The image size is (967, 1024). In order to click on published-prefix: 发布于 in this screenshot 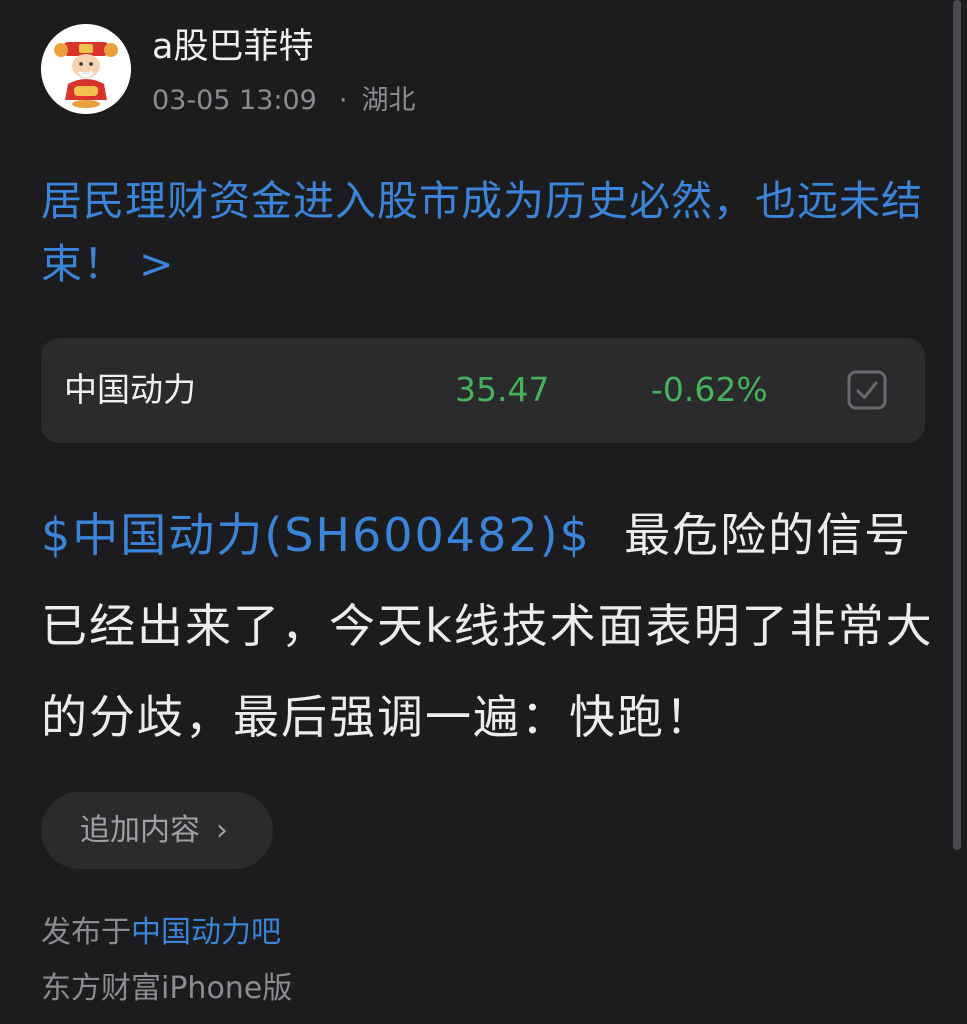, I will do `click(86, 932)`.